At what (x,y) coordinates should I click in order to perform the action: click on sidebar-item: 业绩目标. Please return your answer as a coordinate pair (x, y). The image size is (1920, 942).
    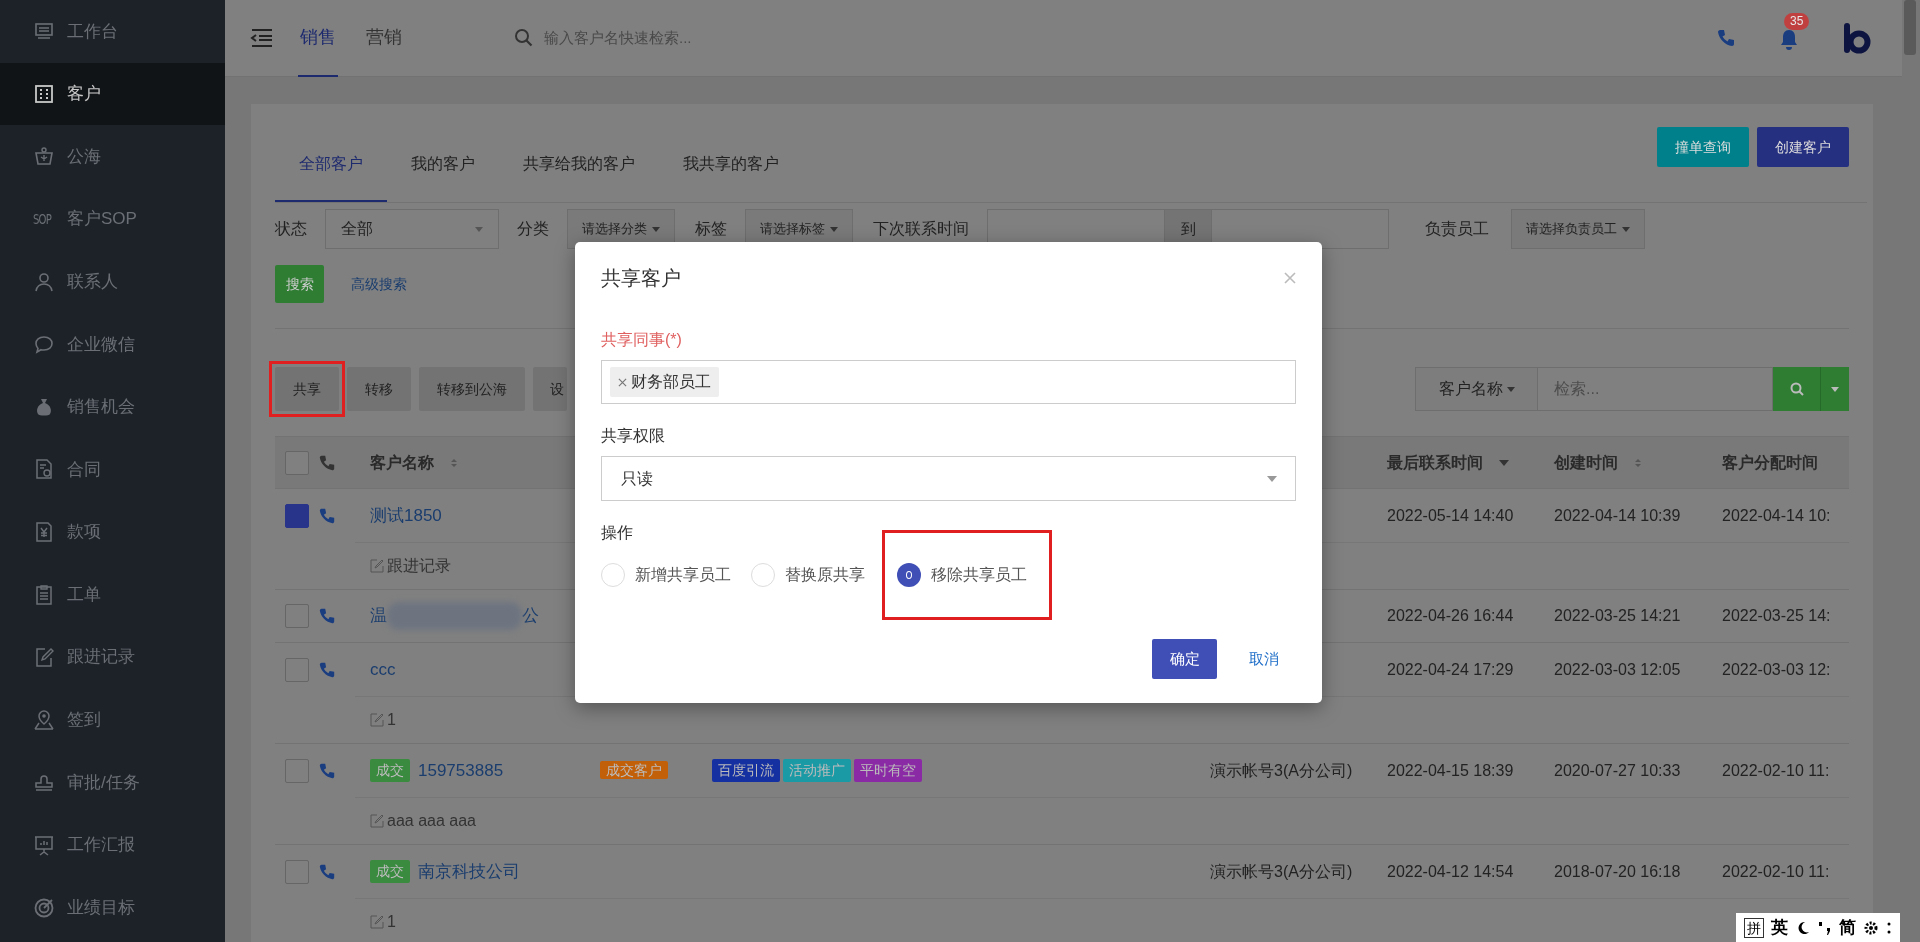
    Looking at the image, I should click on (112, 907).